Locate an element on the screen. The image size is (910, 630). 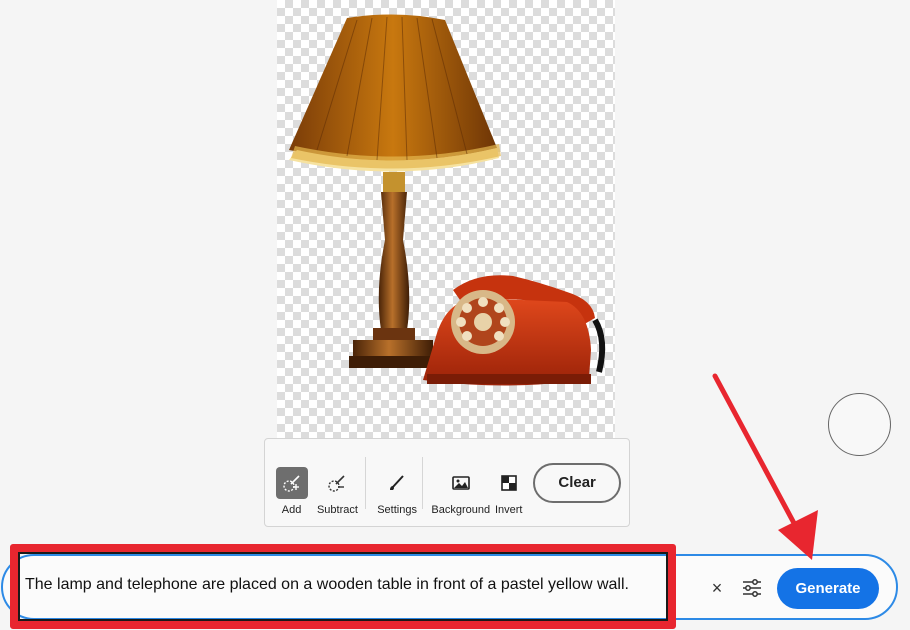
tool-subtract: Subtract is located at coordinates (337, 483).